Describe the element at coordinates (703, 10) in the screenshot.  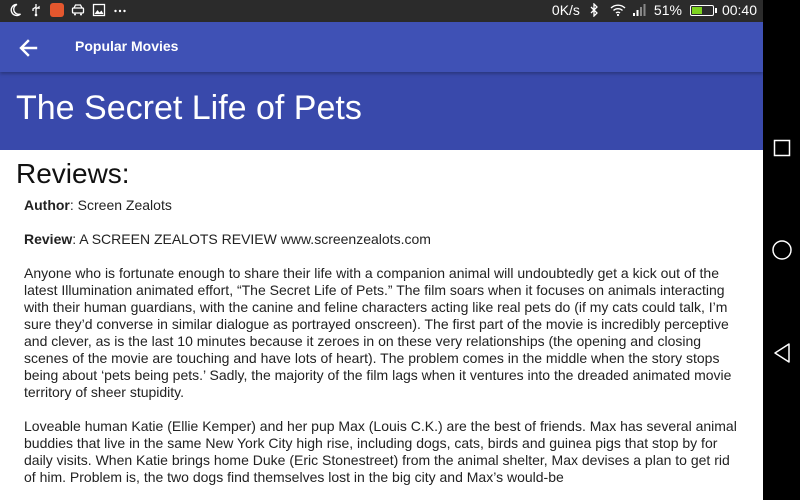
I see `battery-icon` at that location.